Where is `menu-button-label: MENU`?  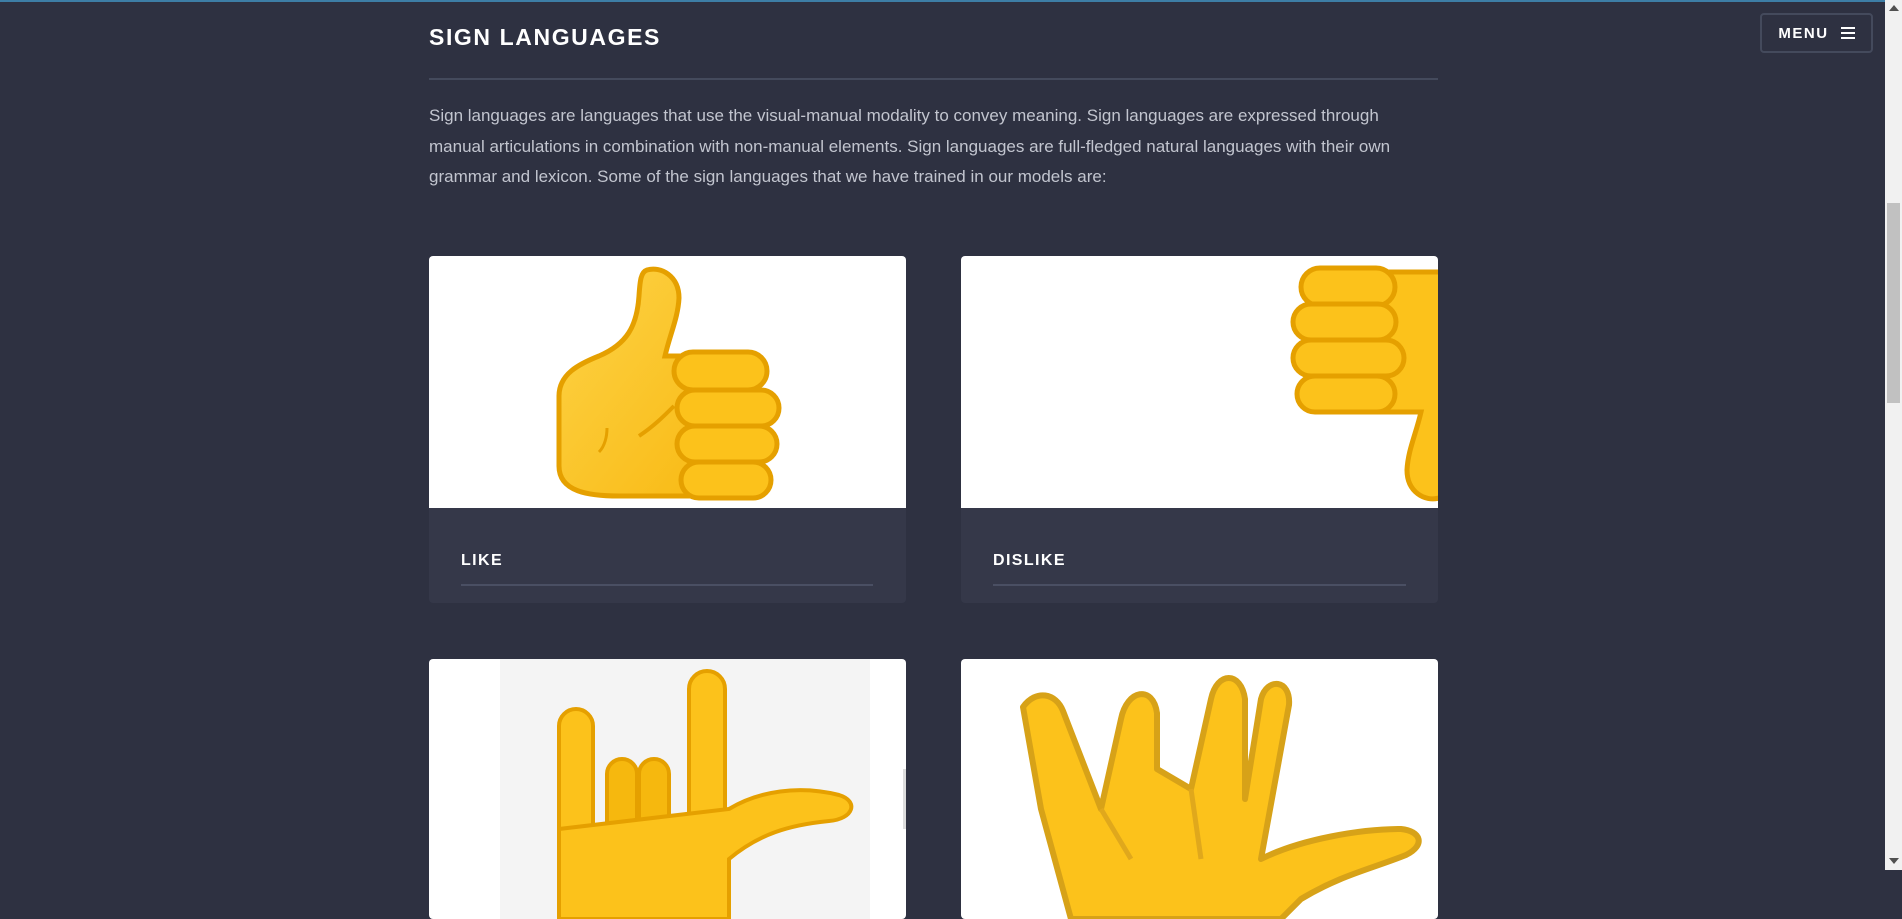 menu-button-label: MENU is located at coordinates (1803, 33).